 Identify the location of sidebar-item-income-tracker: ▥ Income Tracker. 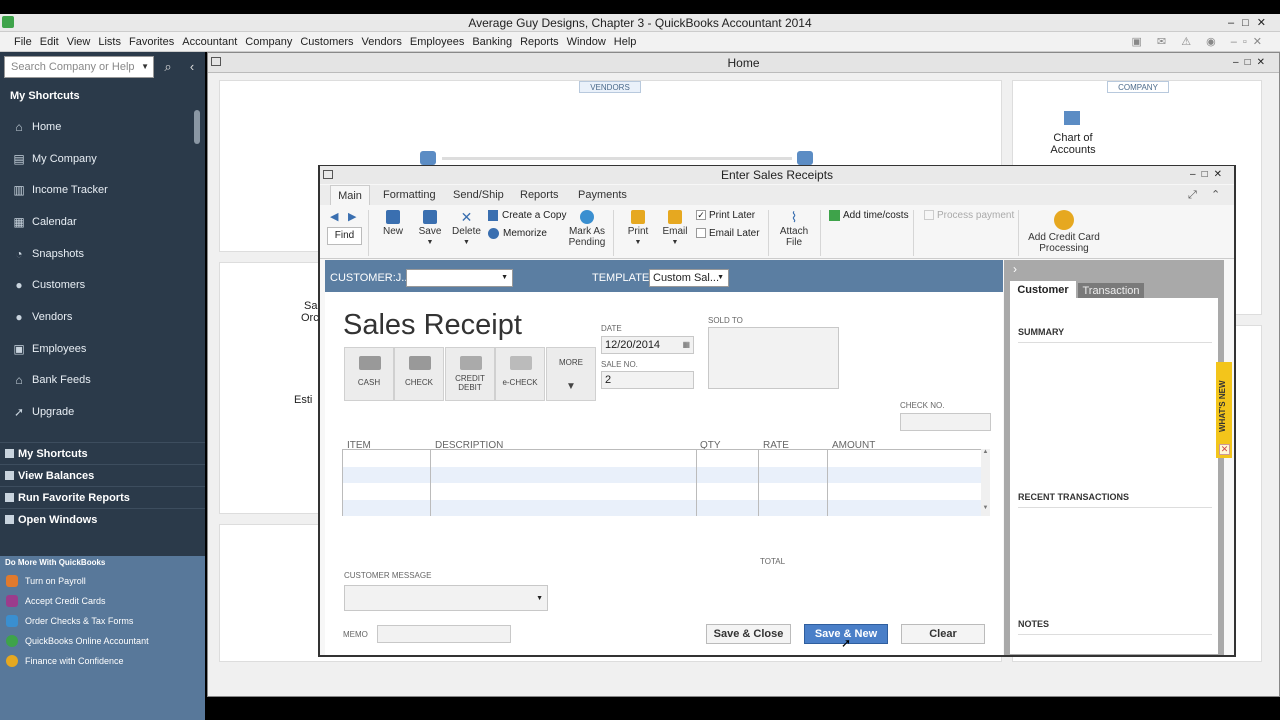
(98, 190).